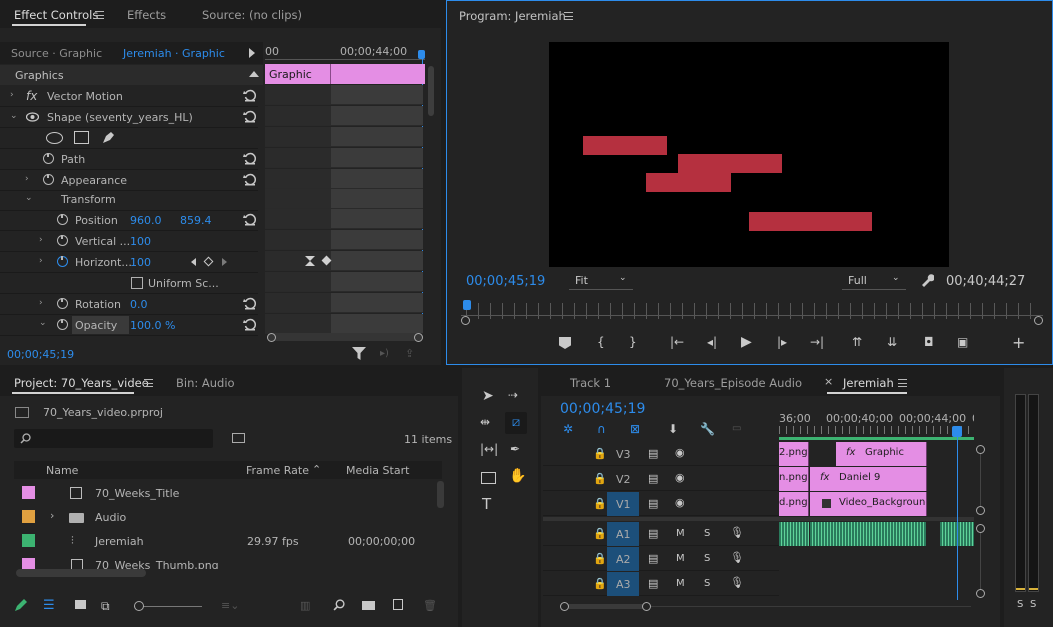 This screenshot has height=627, width=1053. What do you see at coordinates (208, 261) in the screenshot?
I see `add-keyframe-icon` at bounding box center [208, 261].